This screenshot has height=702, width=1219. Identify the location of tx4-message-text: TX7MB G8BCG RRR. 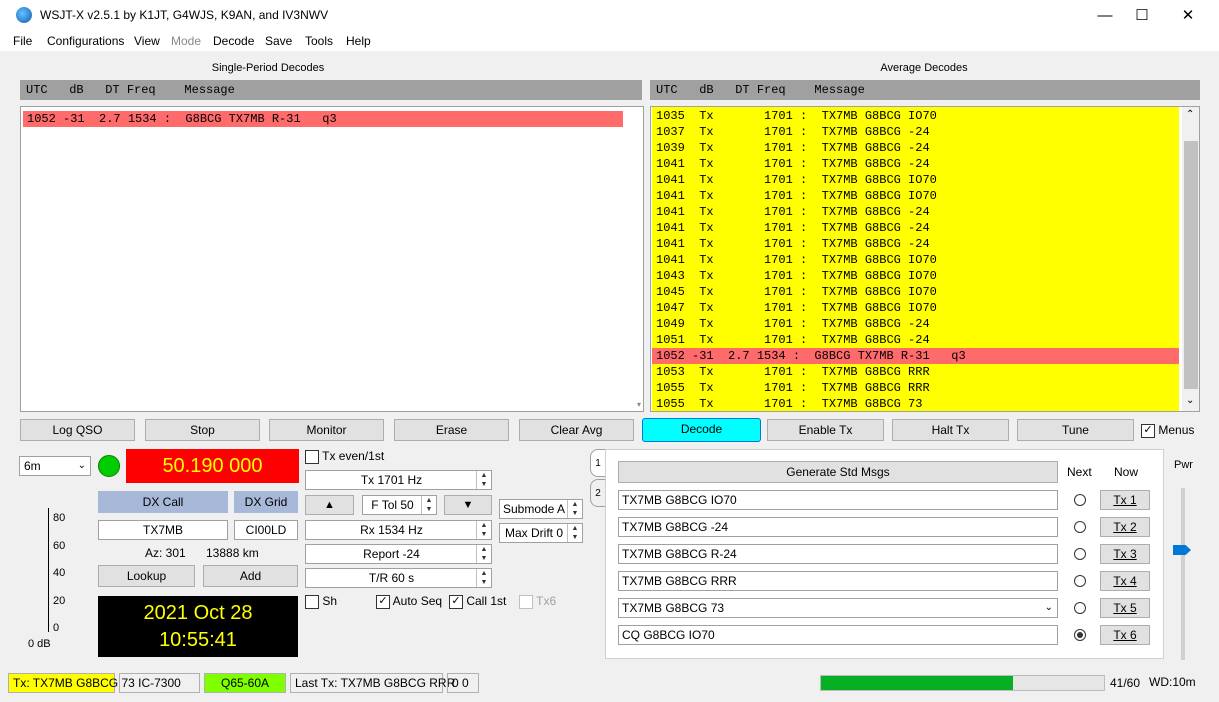
(679, 581).